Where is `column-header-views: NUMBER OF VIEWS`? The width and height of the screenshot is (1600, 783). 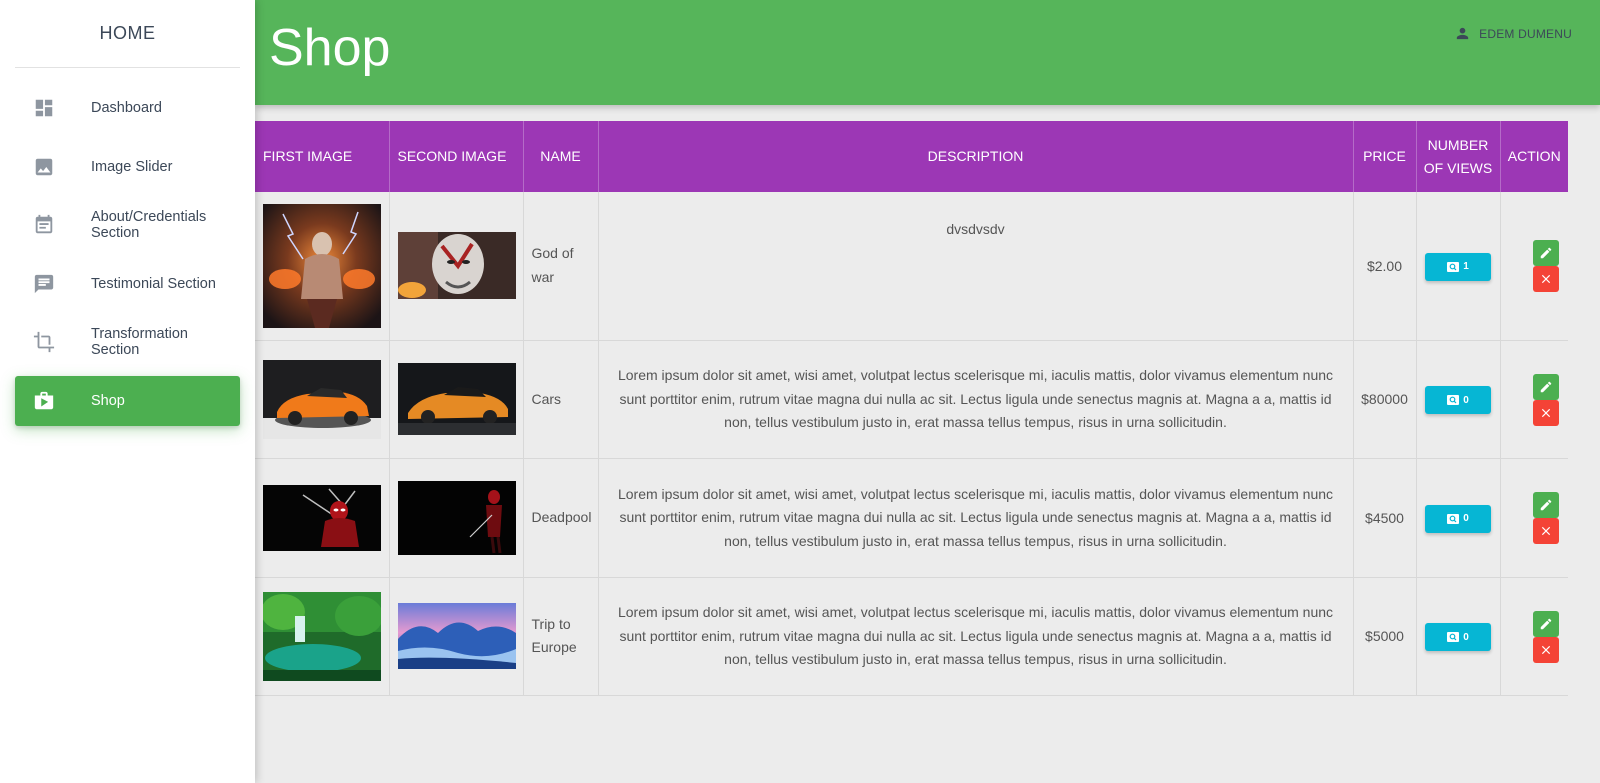
column-header-views: NUMBER OF VIEWS is located at coordinates (1458, 156).